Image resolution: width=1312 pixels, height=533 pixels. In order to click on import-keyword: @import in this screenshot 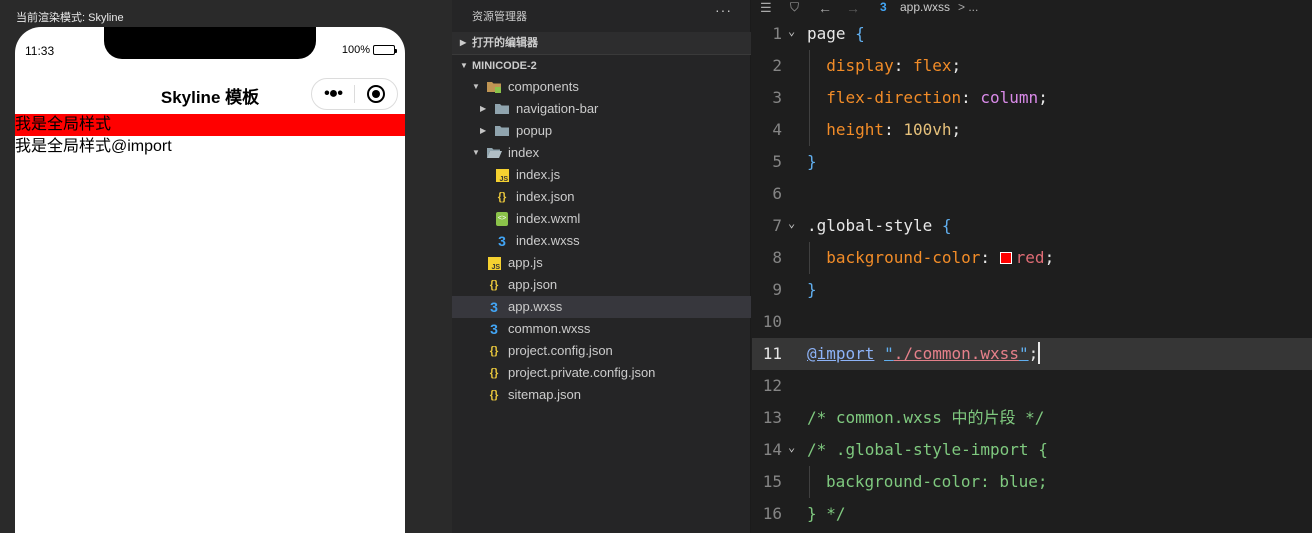, I will do `click(841, 353)`.